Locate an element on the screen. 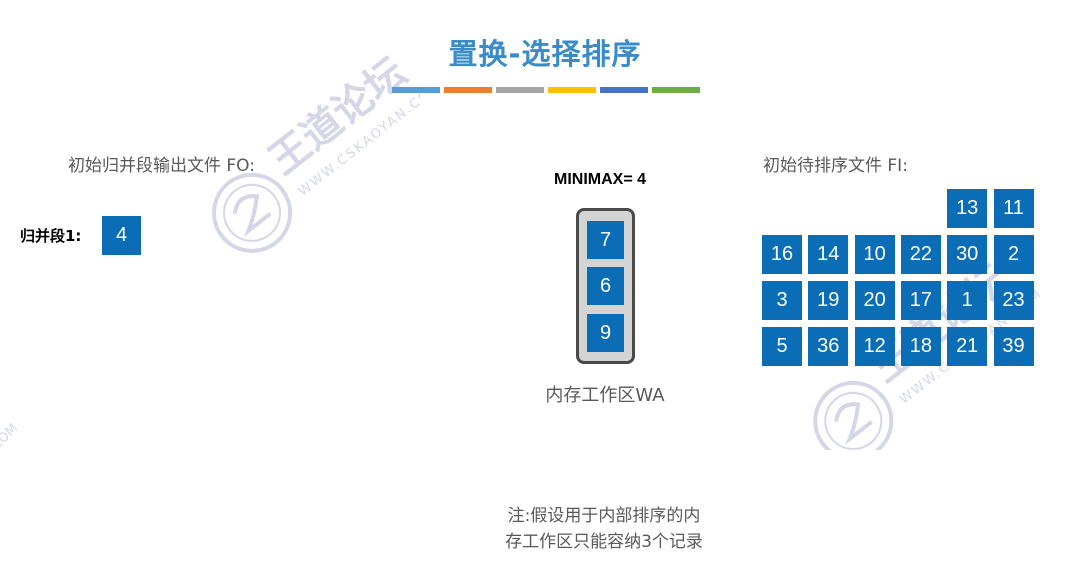  watermark-url-text: WWW.CSKAOYAN.COM is located at coordinates (358, 138).